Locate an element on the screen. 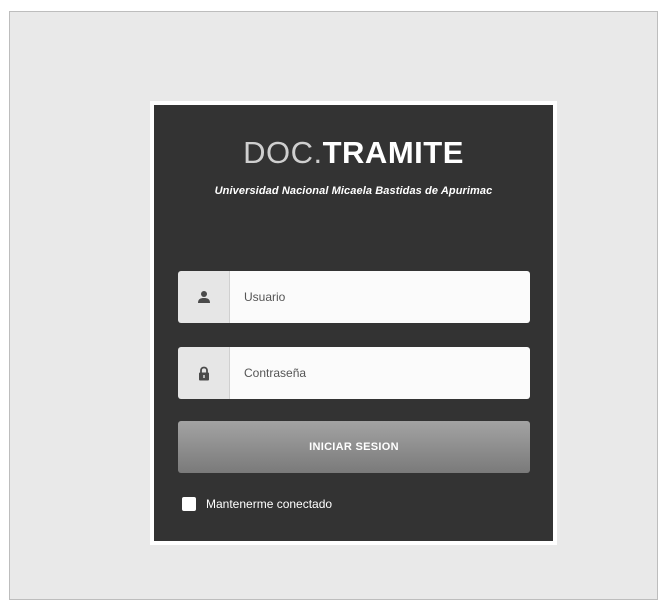 This screenshot has width=660, height=600. username-addon is located at coordinates (204, 297).